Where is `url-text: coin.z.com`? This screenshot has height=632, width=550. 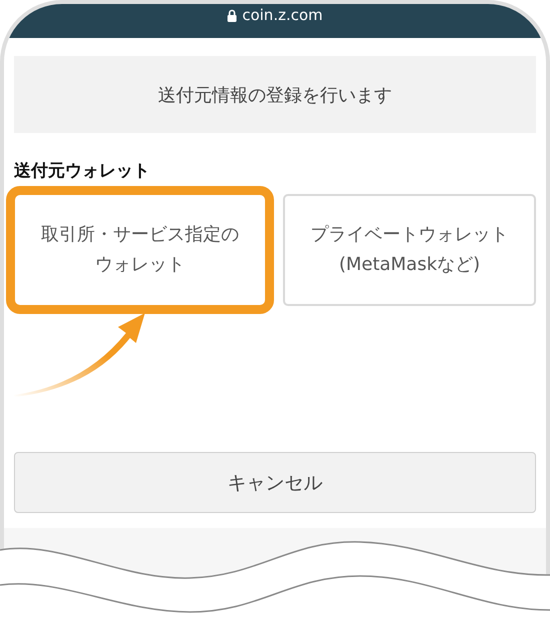
url-text: coin.z.com is located at coordinates (282, 15).